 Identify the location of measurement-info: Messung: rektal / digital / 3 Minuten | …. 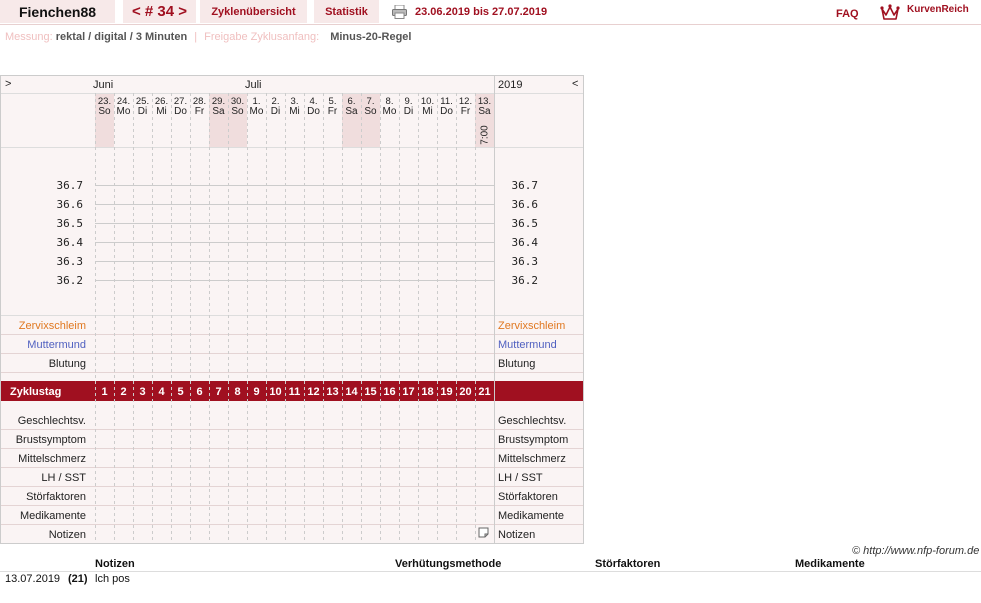
(208, 37).